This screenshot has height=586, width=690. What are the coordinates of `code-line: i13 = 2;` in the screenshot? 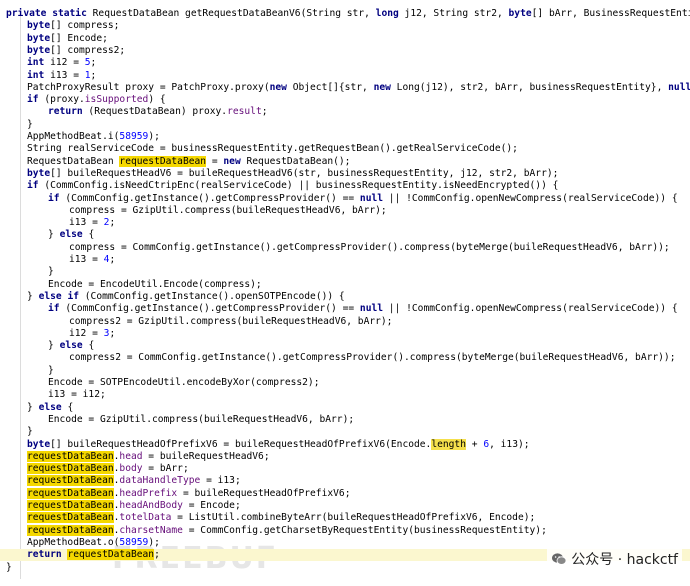 It's located at (345, 223).